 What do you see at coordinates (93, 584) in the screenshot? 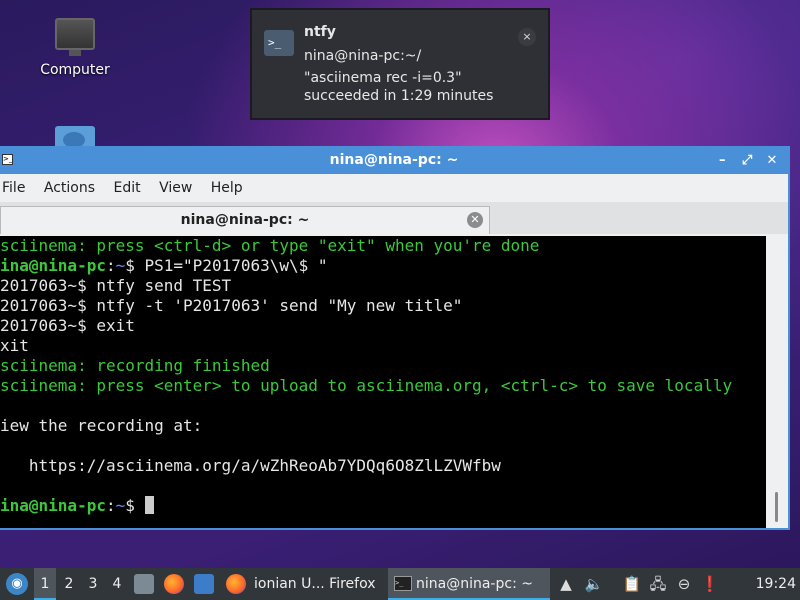
I see `workspace-3: 3` at bounding box center [93, 584].